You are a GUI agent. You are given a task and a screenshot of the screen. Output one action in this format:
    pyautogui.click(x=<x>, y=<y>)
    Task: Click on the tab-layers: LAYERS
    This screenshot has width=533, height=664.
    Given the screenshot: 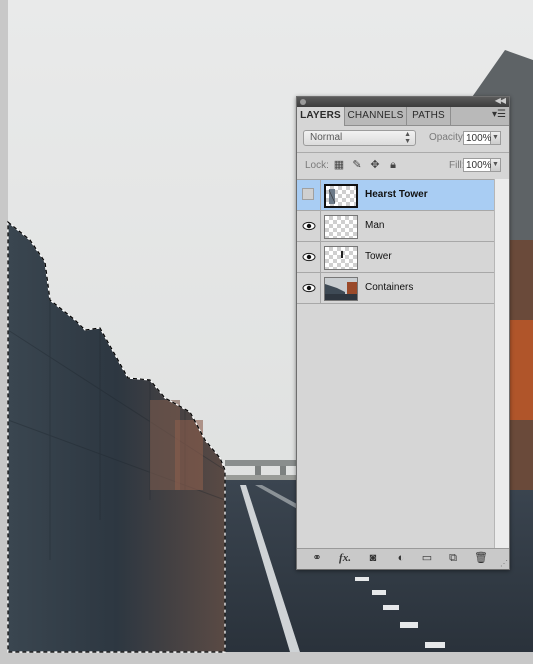 What is the action you would take?
    pyautogui.click(x=321, y=116)
    